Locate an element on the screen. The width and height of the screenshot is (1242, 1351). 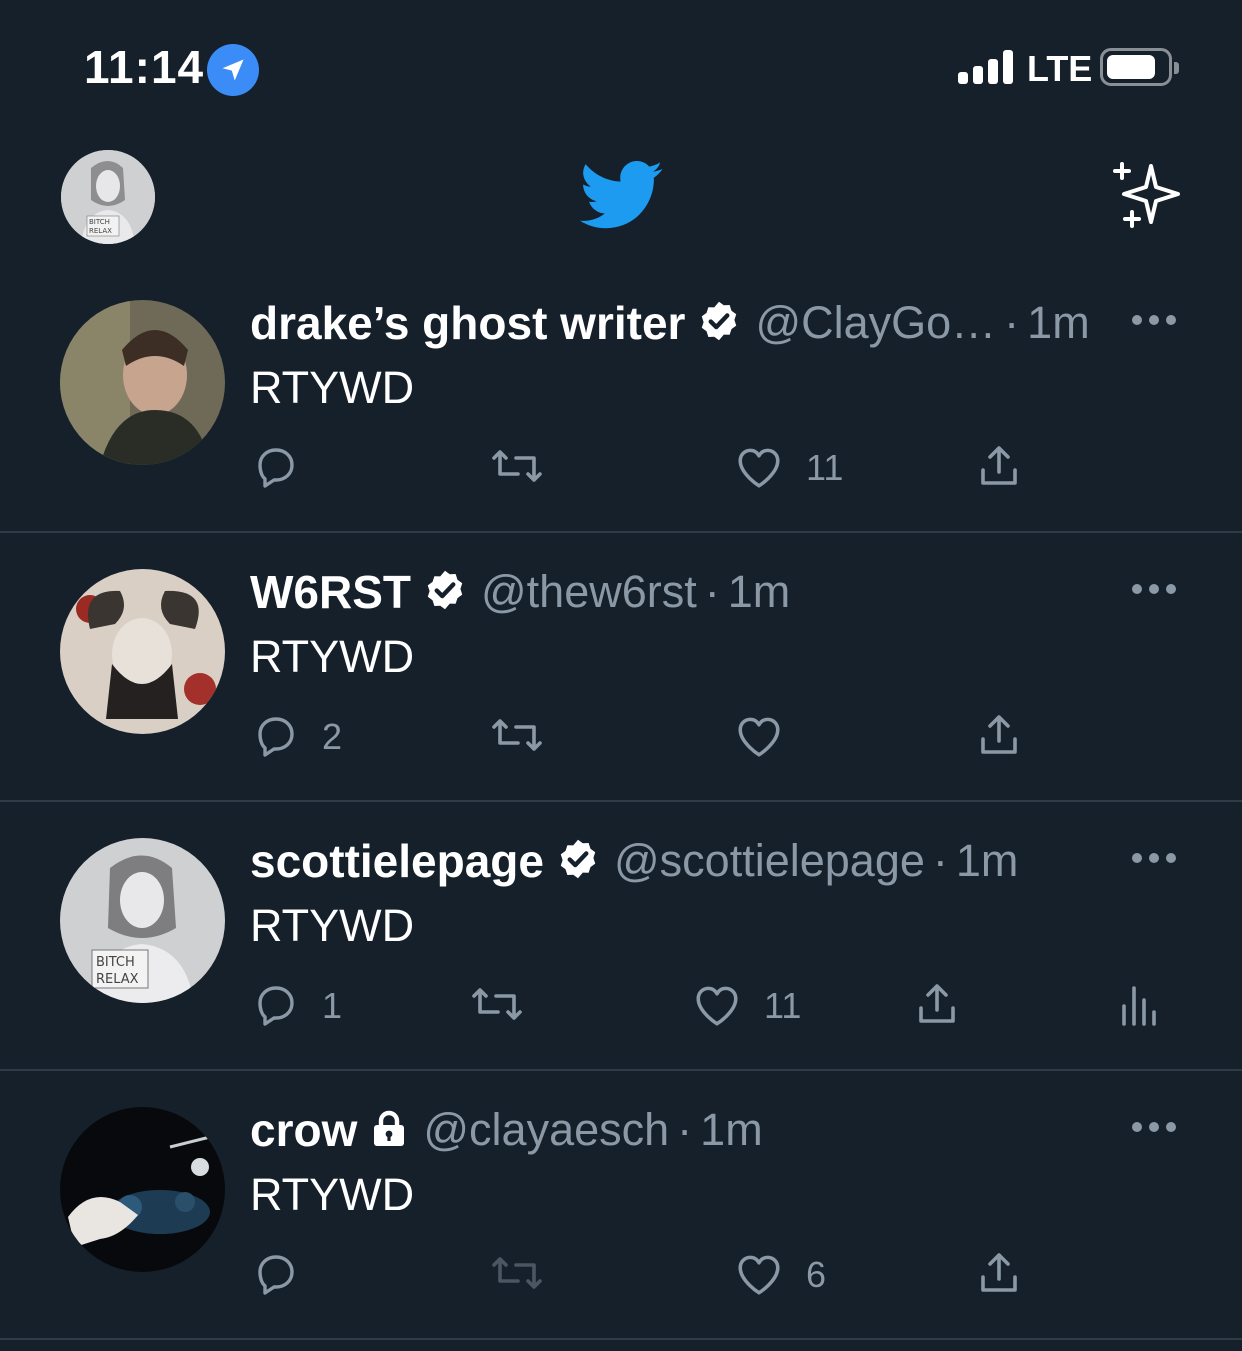
reply-button: 2 is located at coordinates (297, 737).